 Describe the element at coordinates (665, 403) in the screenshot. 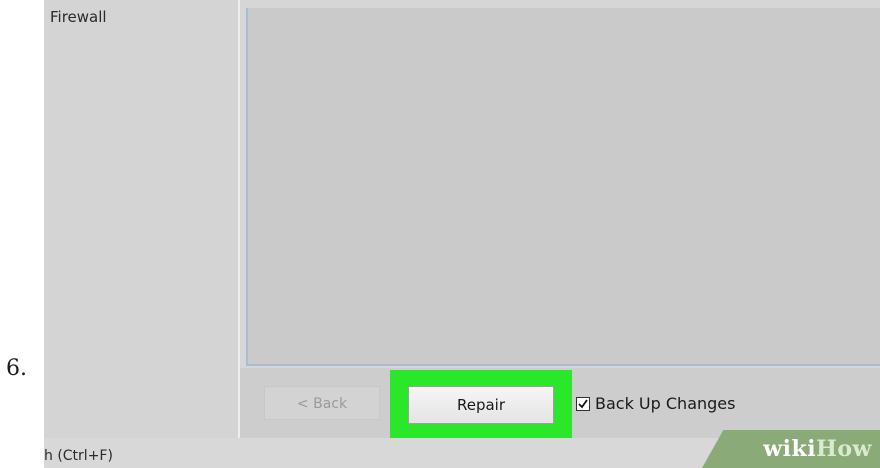

I see `backup-changes-label: Back Up Changes` at that location.